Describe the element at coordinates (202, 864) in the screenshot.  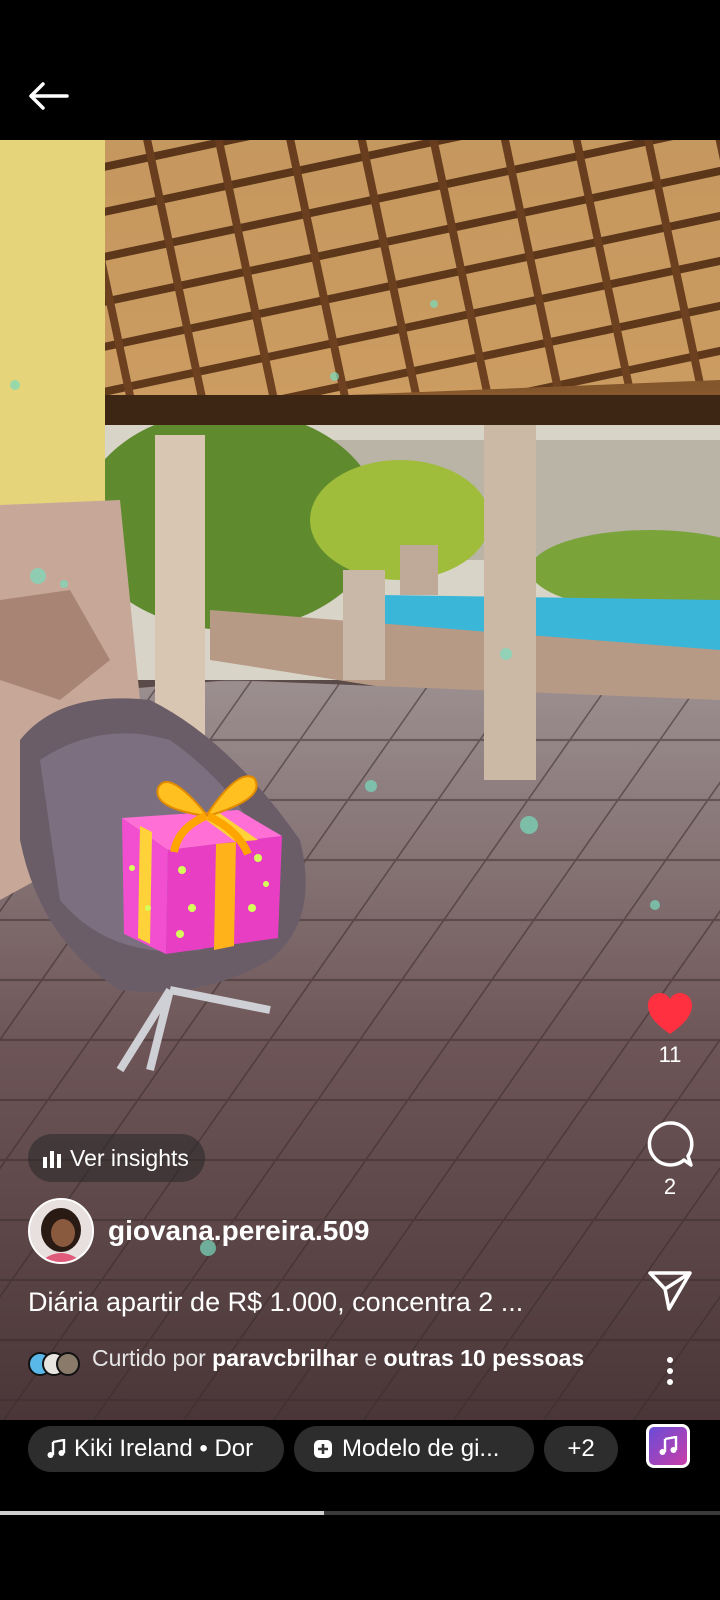
I see `gift-box-icon` at that location.